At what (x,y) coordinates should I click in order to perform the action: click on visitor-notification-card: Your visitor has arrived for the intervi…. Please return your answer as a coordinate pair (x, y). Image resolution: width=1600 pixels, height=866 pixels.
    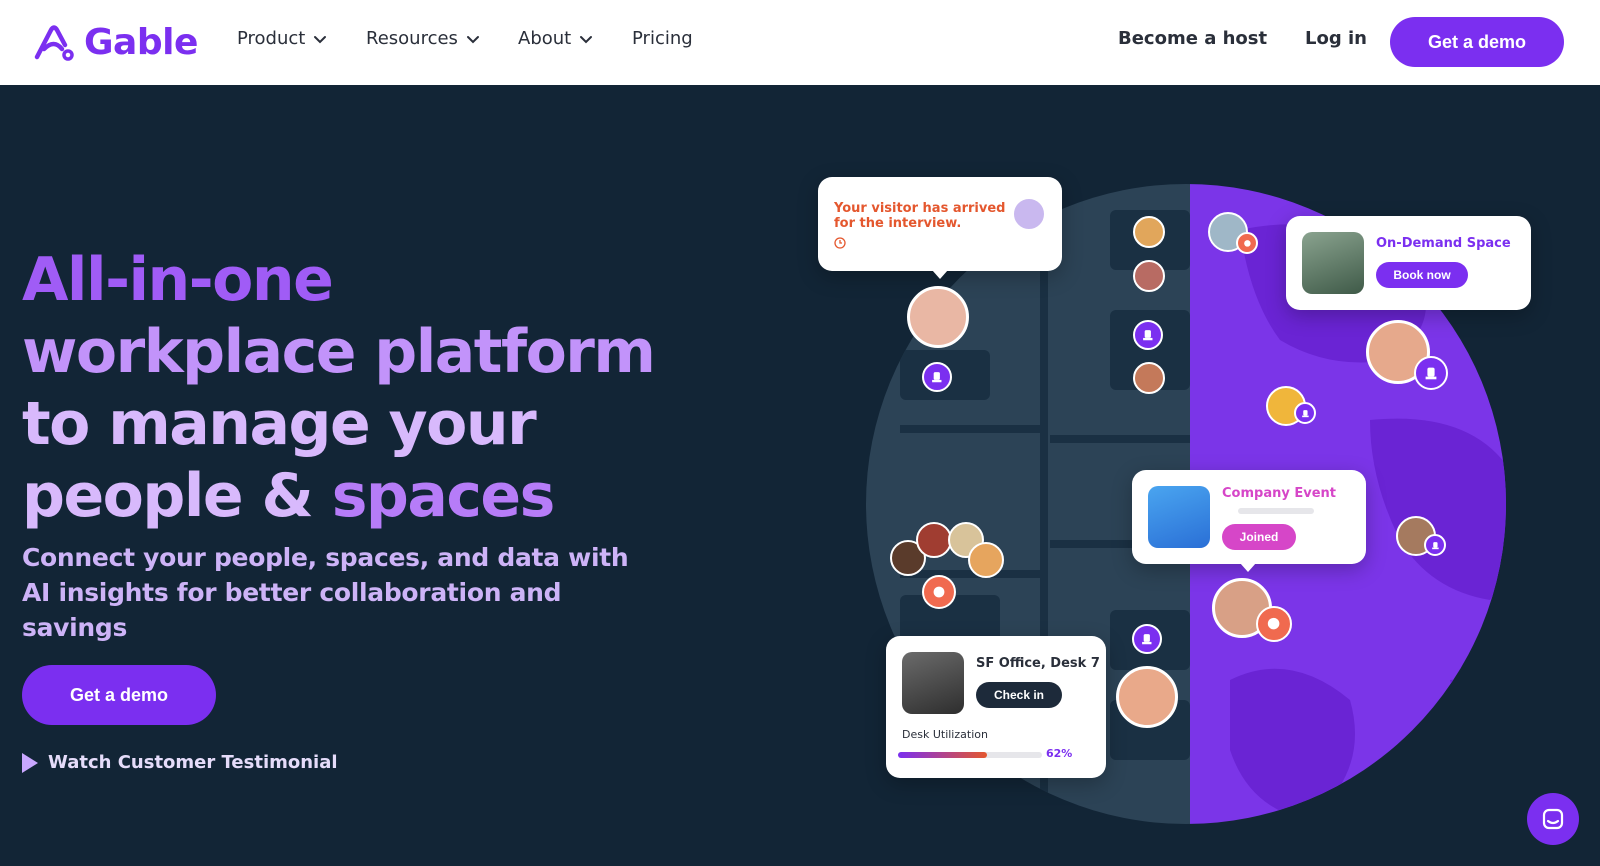
    Looking at the image, I should click on (940, 228).